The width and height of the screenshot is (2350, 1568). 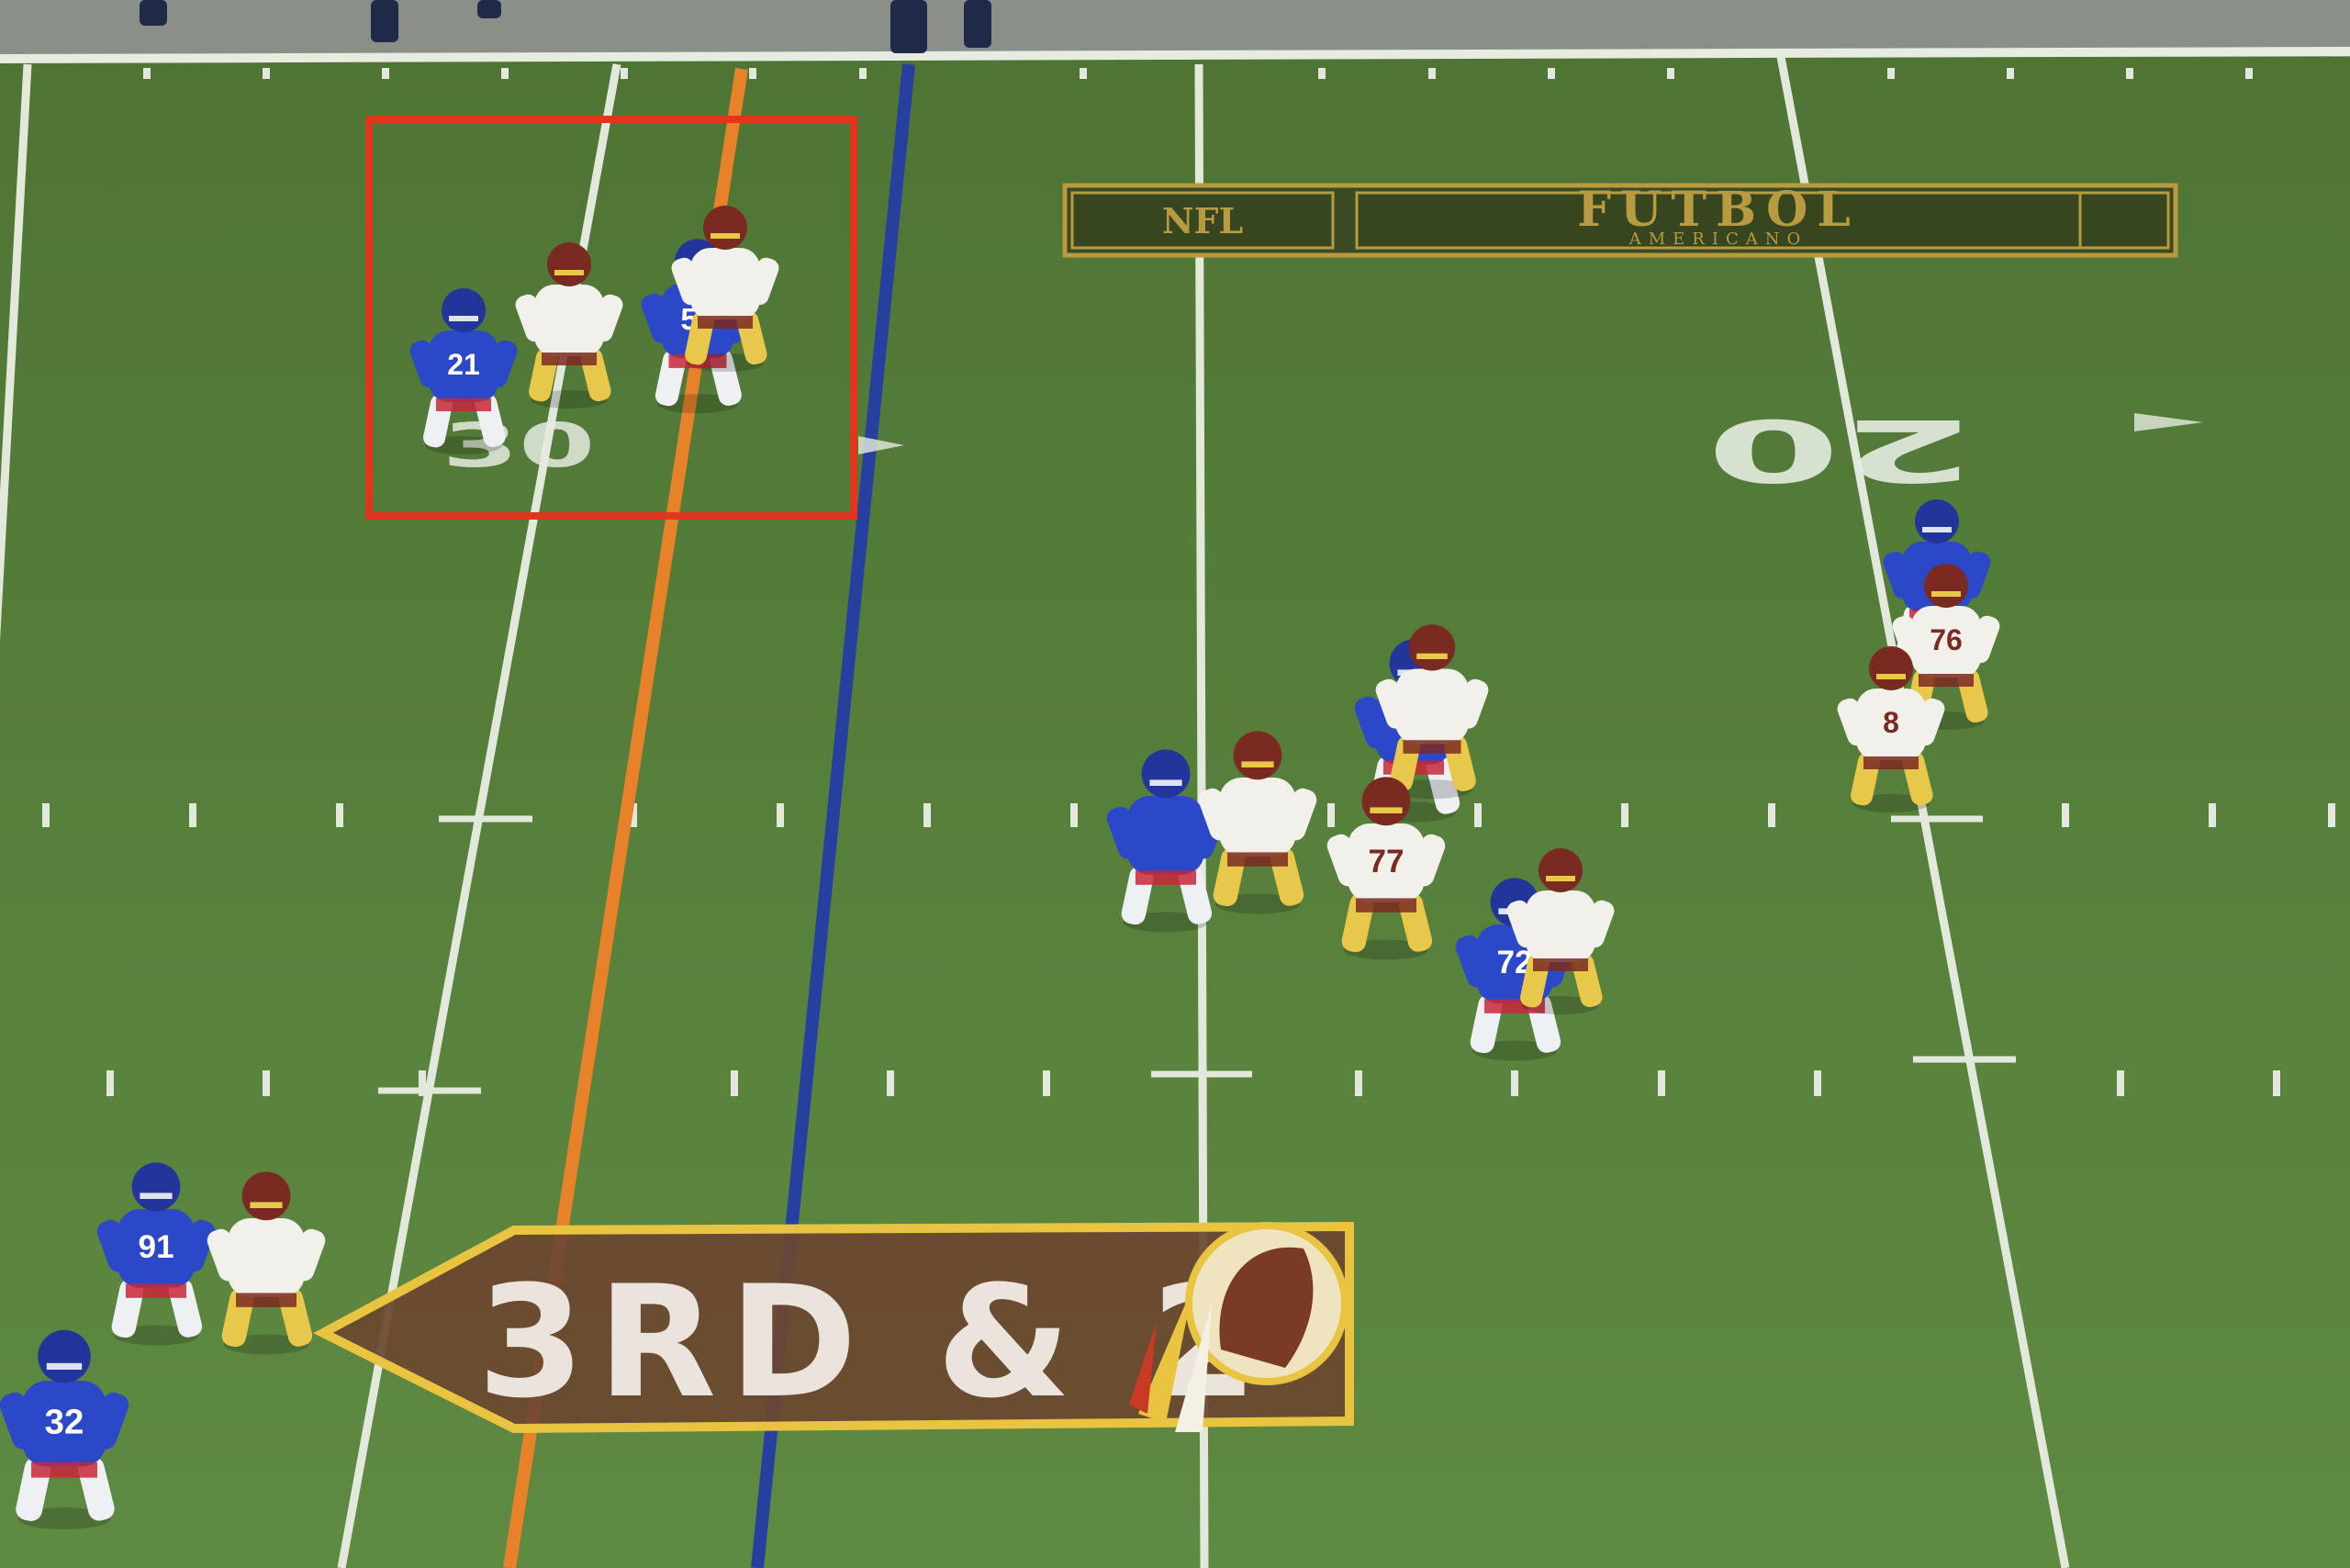 What do you see at coordinates (1620, 220) in the screenshot?
I see `futbol-americano-logo: NFL FUTBOL AMERICANO` at bounding box center [1620, 220].